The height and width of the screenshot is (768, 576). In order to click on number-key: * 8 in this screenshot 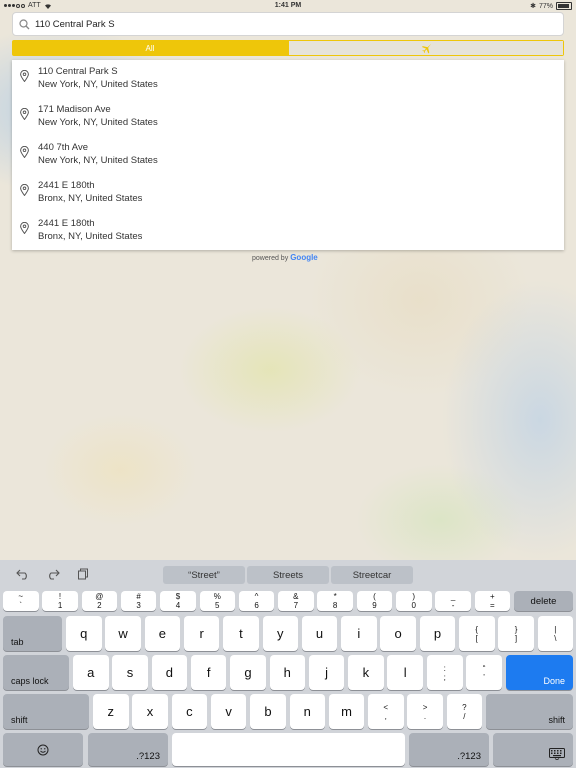, I will do `click(335, 601)`.